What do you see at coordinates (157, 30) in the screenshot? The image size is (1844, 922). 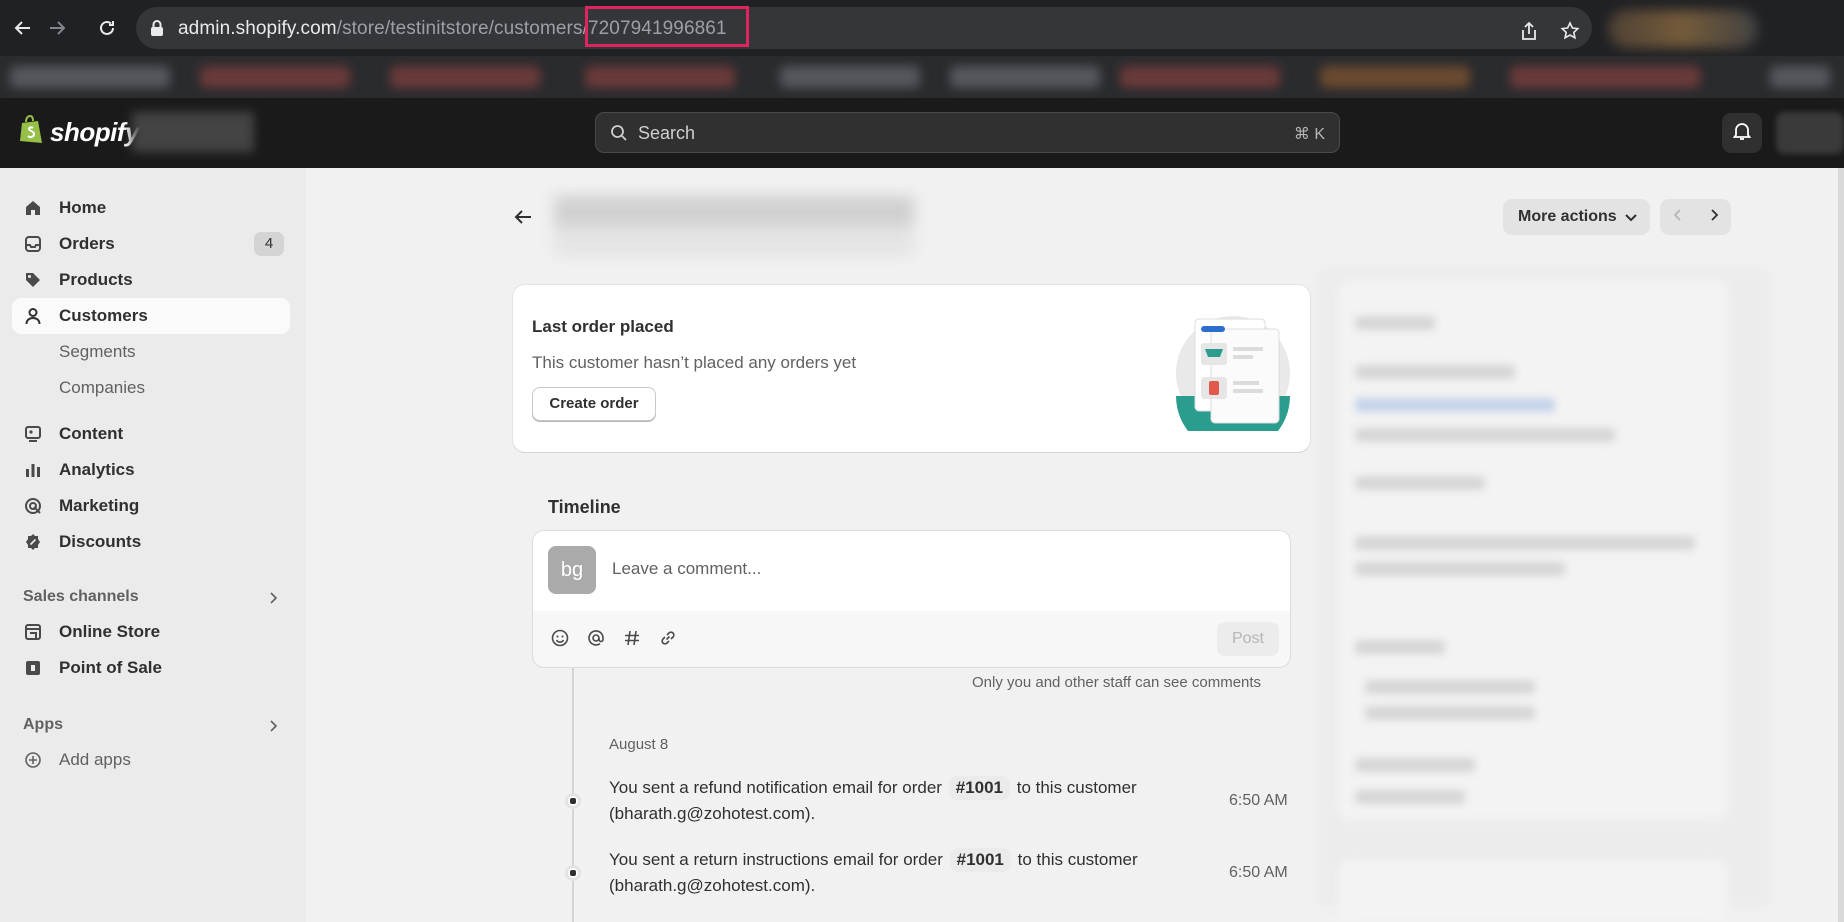 I see `lock-icon` at bounding box center [157, 30].